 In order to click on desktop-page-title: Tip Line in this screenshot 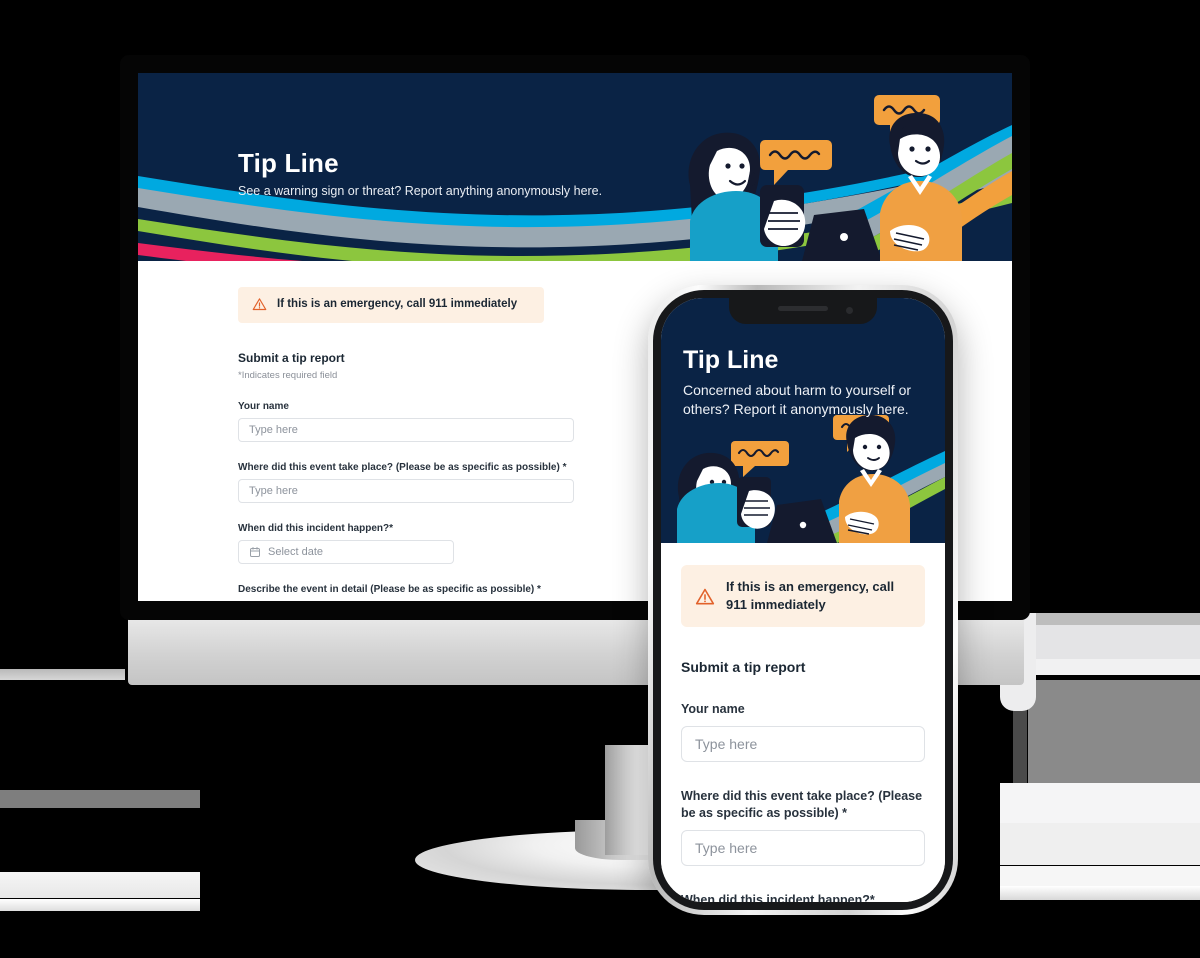, I will do `click(288, 163)`.